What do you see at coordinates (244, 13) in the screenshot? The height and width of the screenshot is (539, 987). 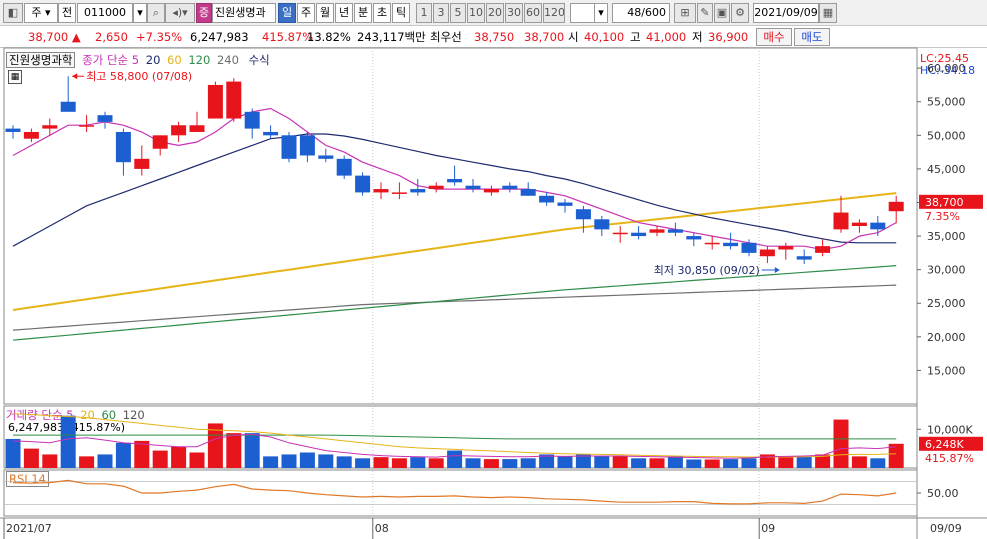 I see `stock-name: 진원생명과` at bounding box center [244, 13].